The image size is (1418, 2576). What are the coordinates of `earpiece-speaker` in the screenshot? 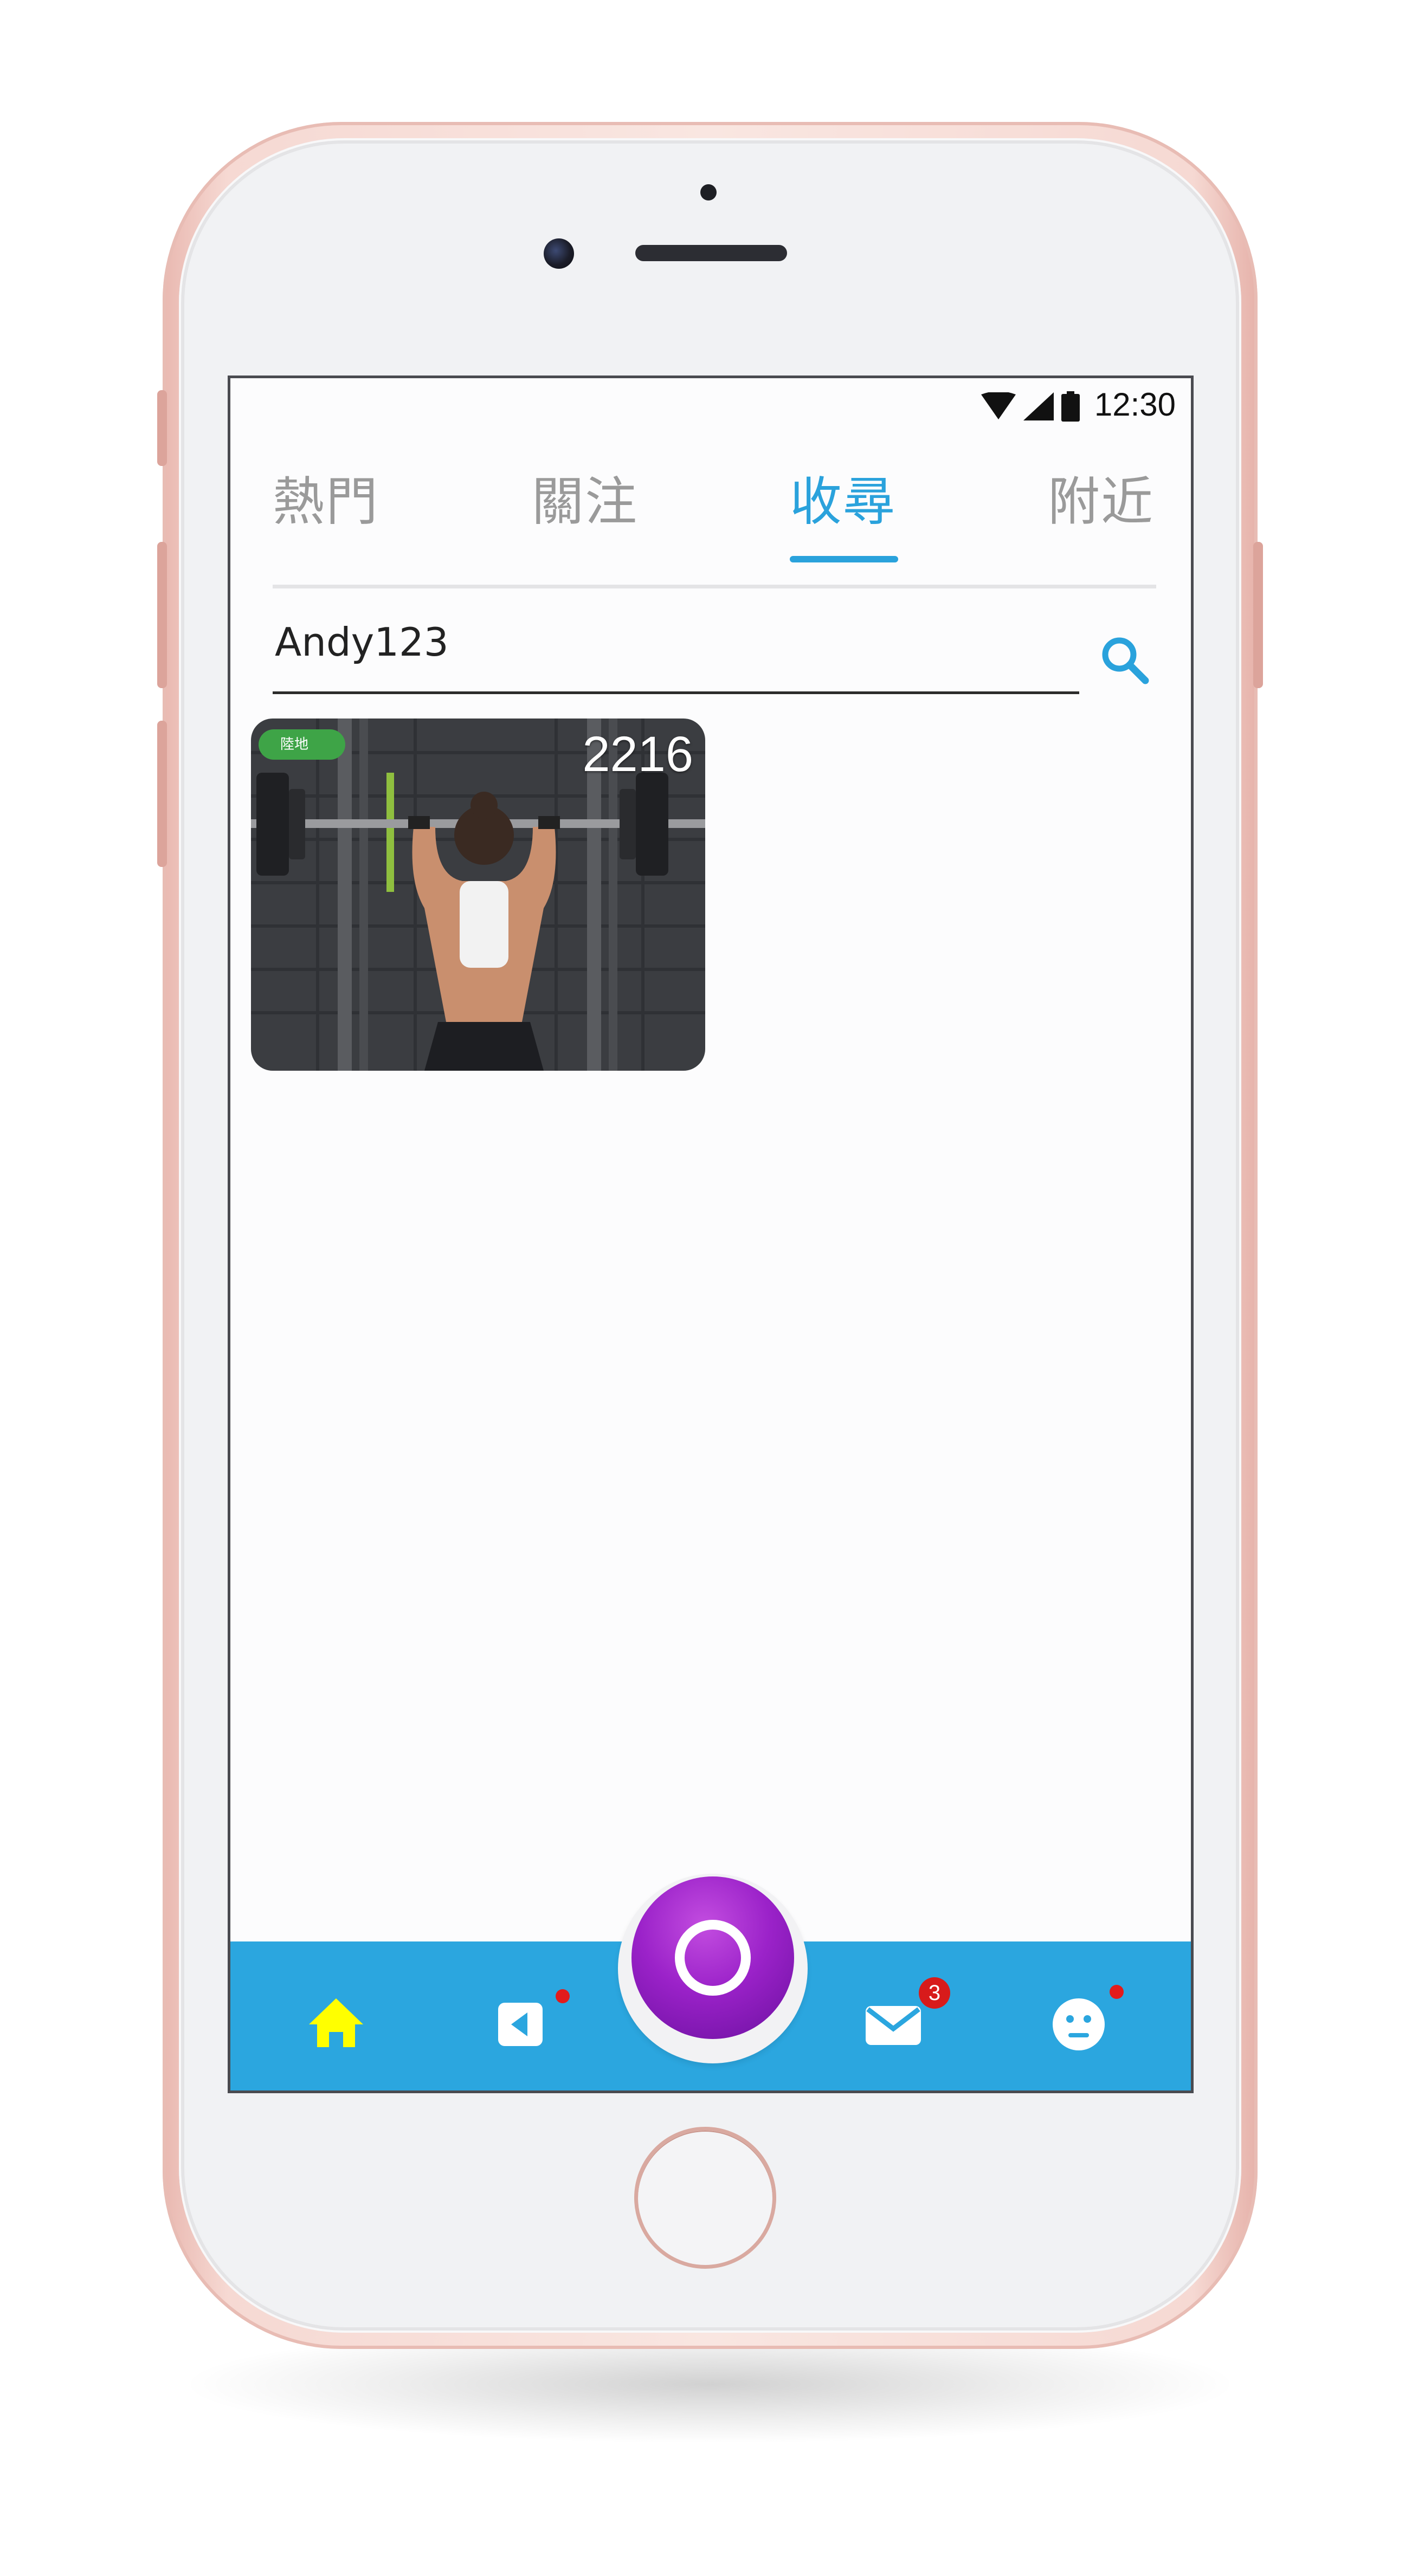 It's located at (711, 253).